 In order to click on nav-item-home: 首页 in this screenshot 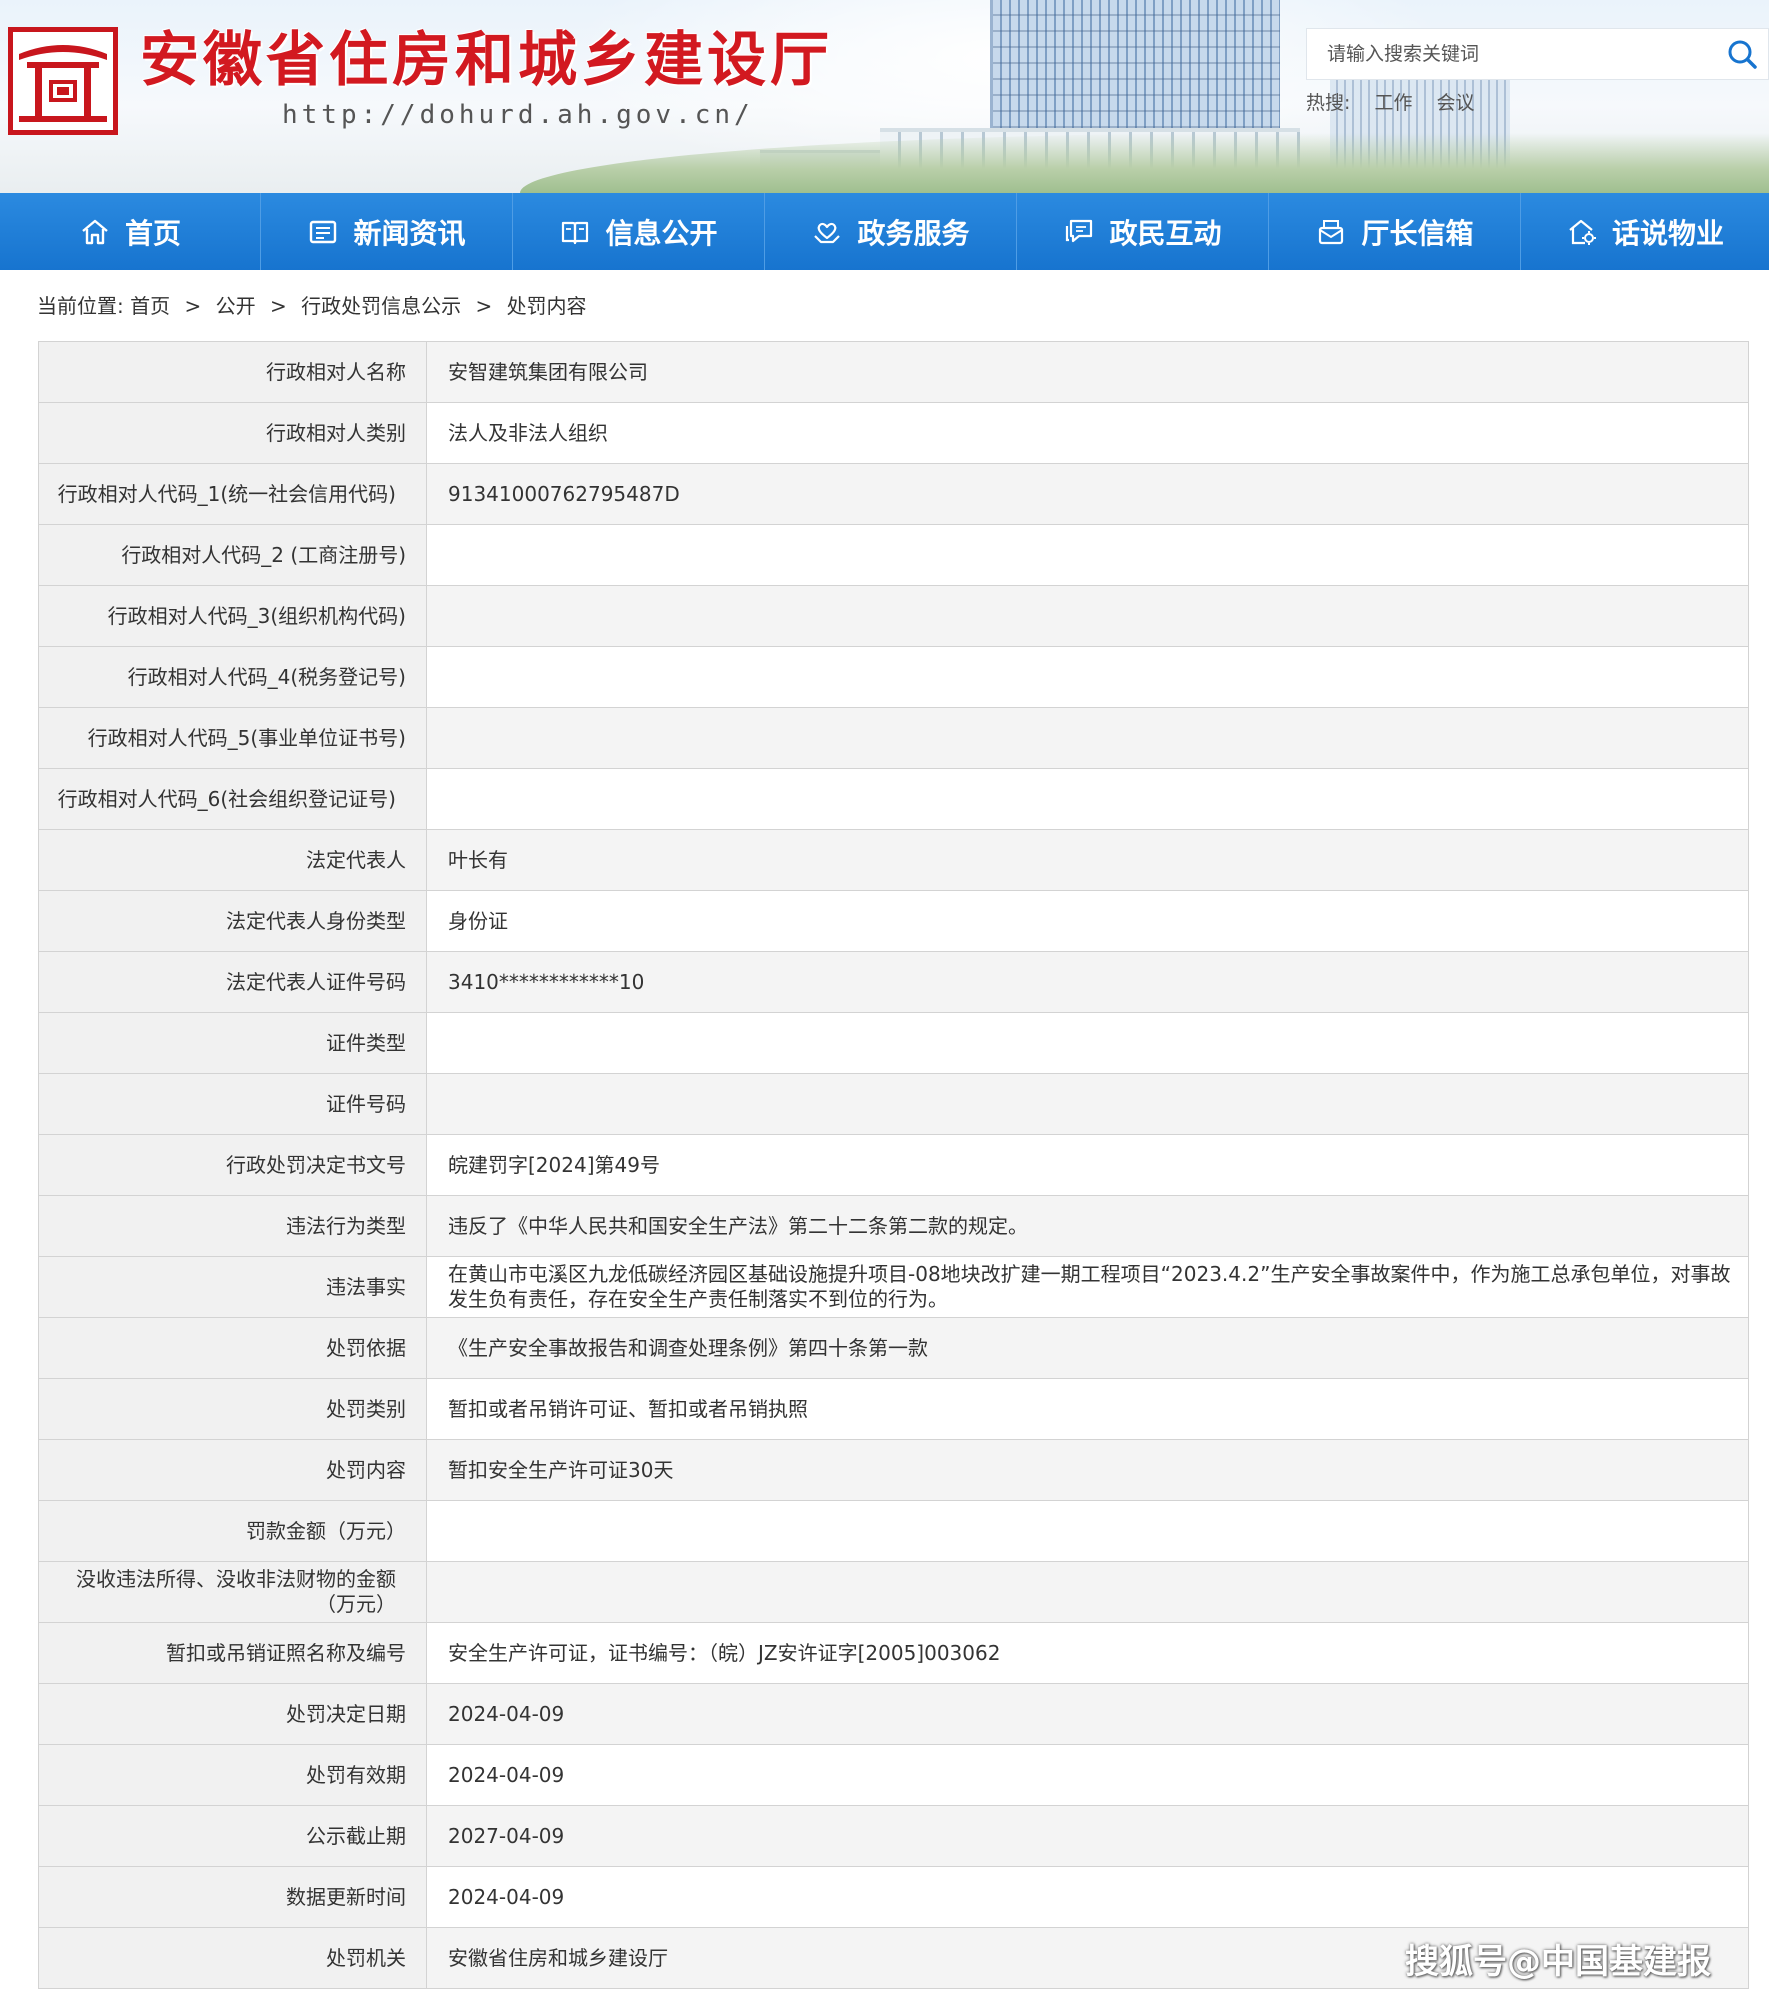, I will do `click(130, 231)`.